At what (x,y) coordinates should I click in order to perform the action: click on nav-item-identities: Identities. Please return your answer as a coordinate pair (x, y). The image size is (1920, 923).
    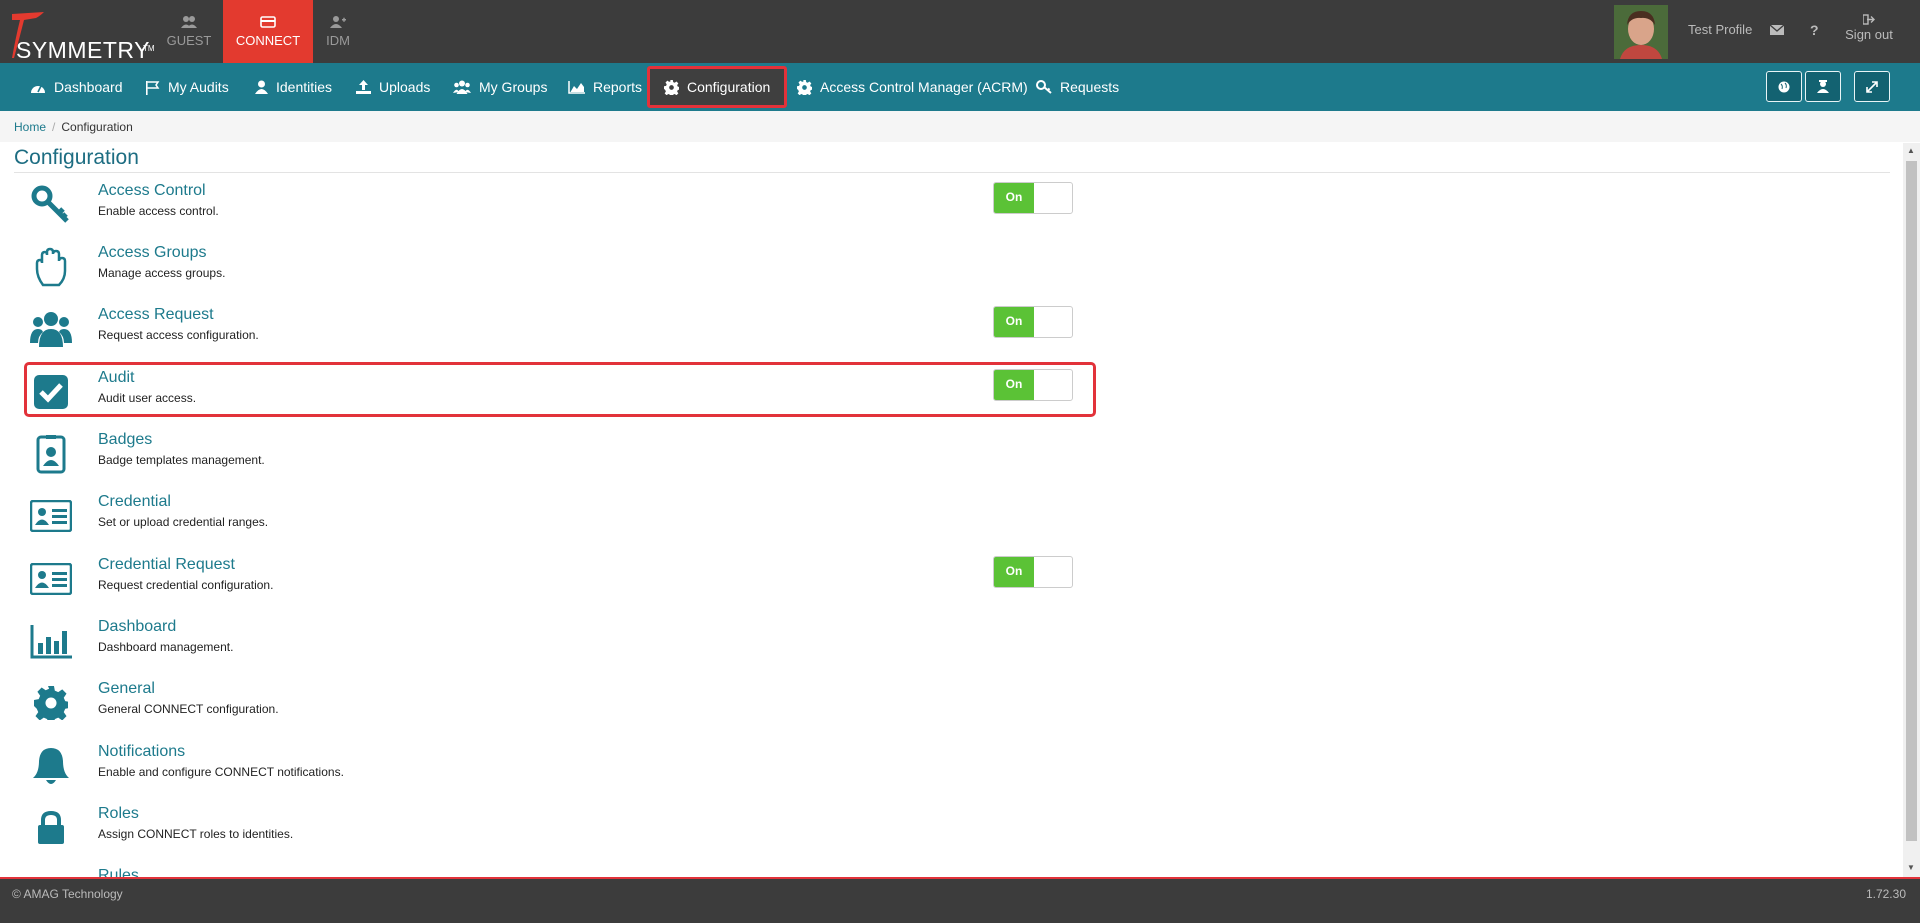
    Looking at the image, I should click on (293, 87).